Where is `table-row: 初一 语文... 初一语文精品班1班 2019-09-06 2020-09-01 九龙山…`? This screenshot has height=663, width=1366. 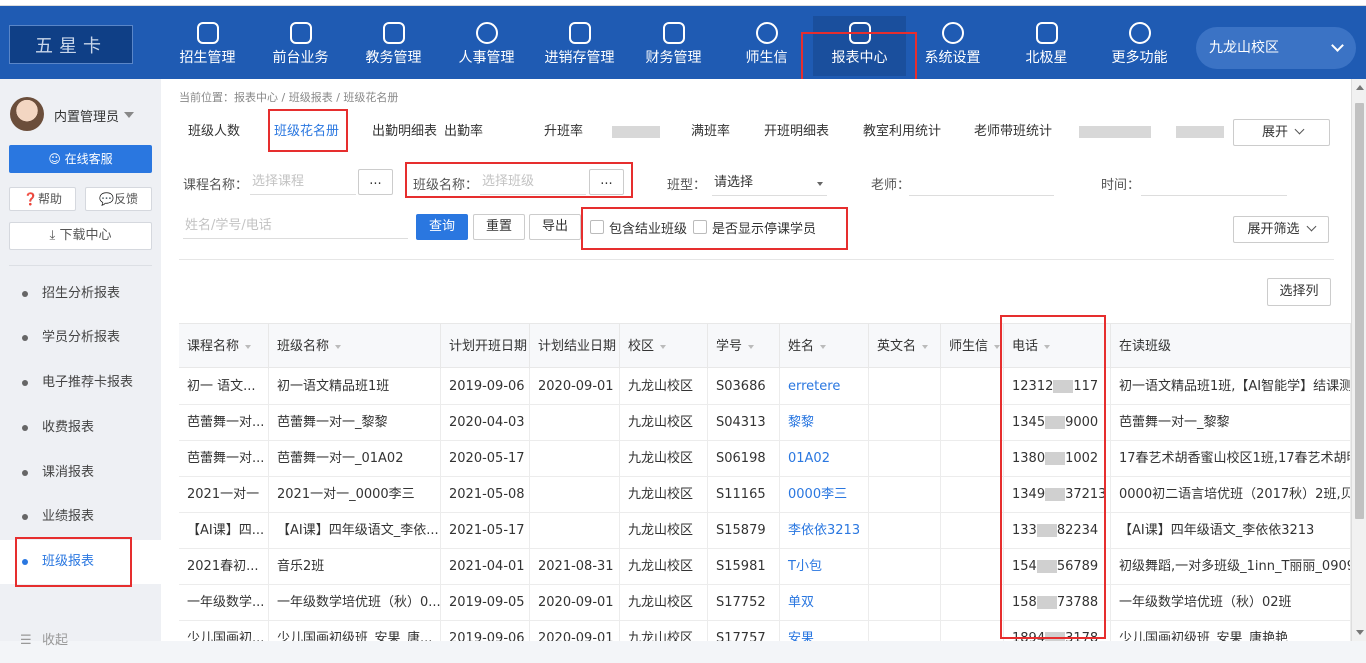 table-row: 初一 语文... 初一语文精品班1班 2019-09-06 2020-09-01 九龙山… is located at coordinates (765, 387).